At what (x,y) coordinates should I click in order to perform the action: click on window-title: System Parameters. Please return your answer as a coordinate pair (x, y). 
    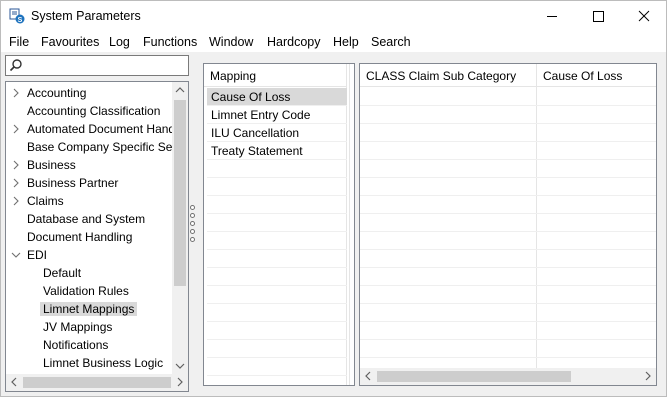
    Looking at the image, I should click on (86, 16).